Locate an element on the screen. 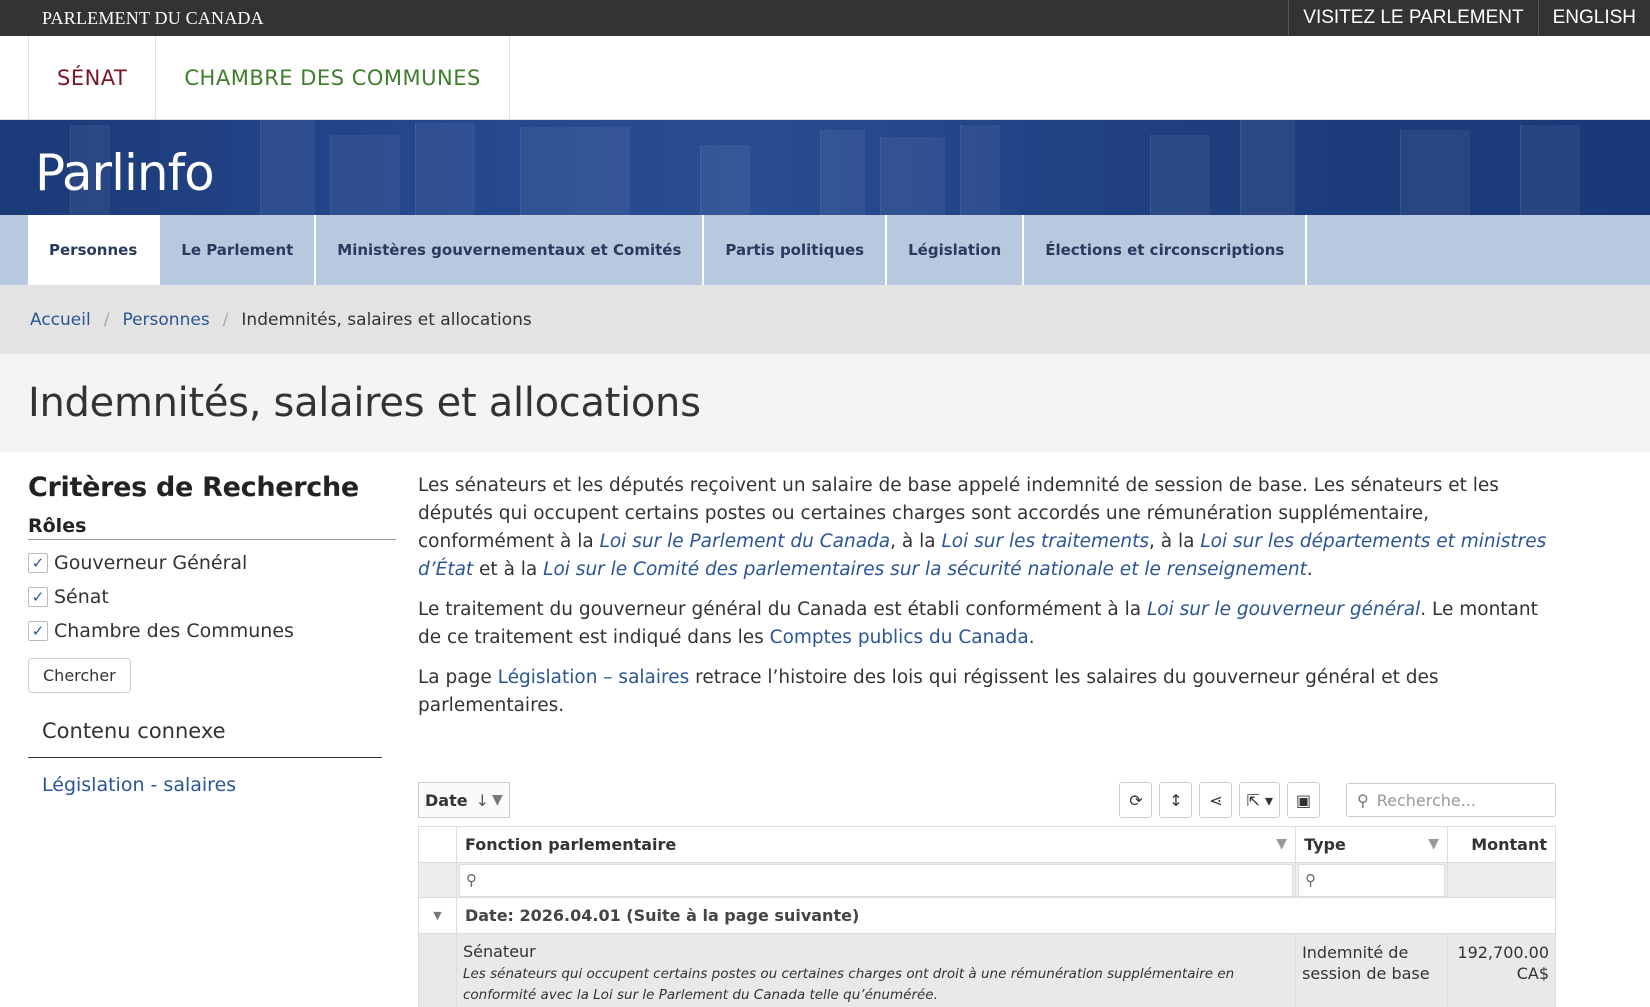 Image resolution: width=1650 pixels, height=1007 pixels. tab-legislation: Législation is located at coordinates (956, 250).